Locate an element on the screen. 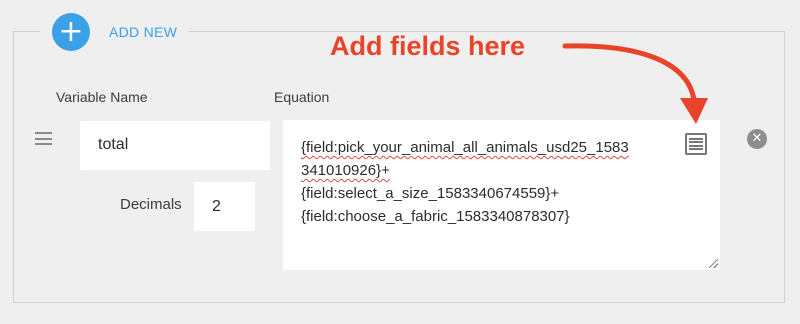  variable-name-input: total is located at coordinates (175, 145).